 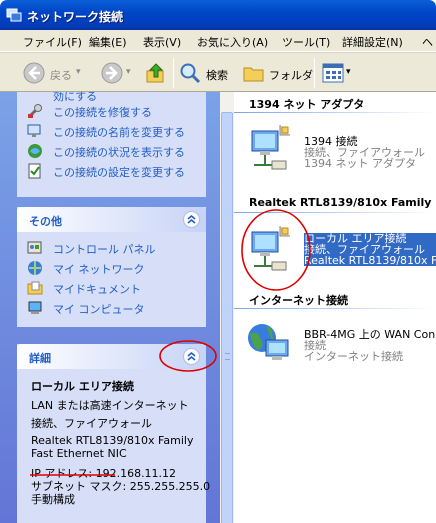 What do you see at coordinates (162, 42) in the screenshot?
I see `menu-view: 表示(V)` at bounding box center [162, 42].